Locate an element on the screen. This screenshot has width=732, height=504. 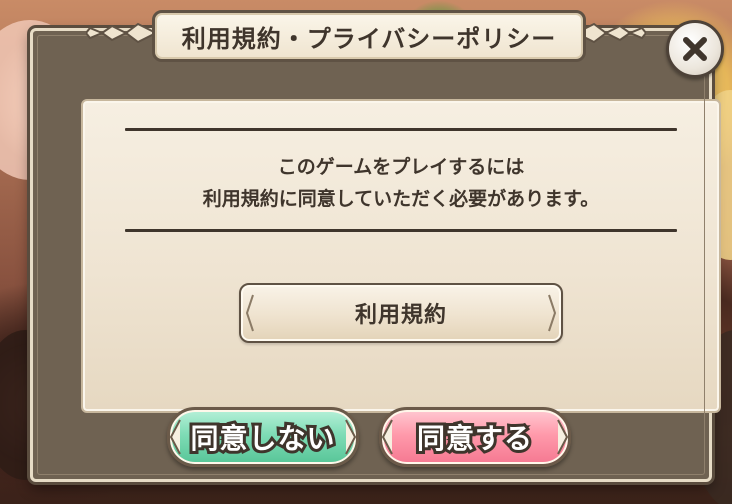
close-button is located at coordinates (695, 49).